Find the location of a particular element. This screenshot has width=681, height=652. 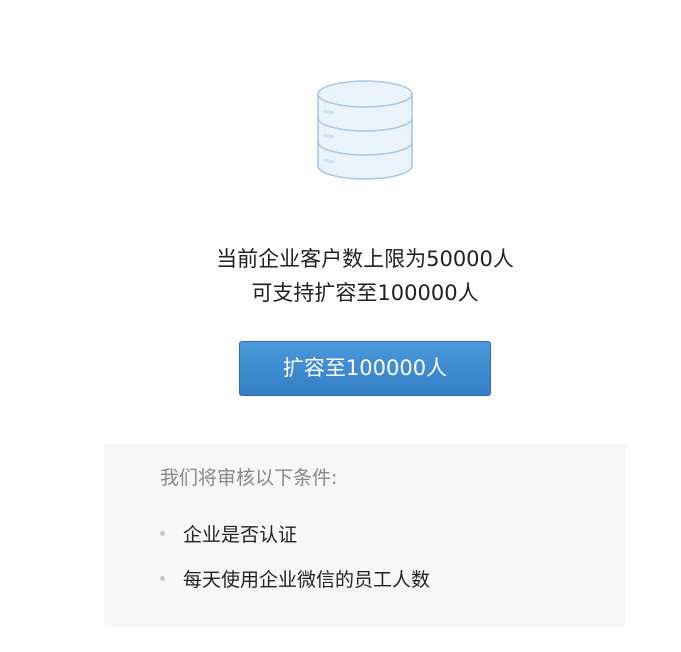

criteria-item-verification: 企业是否认证 is located at coordinates (228, 535).